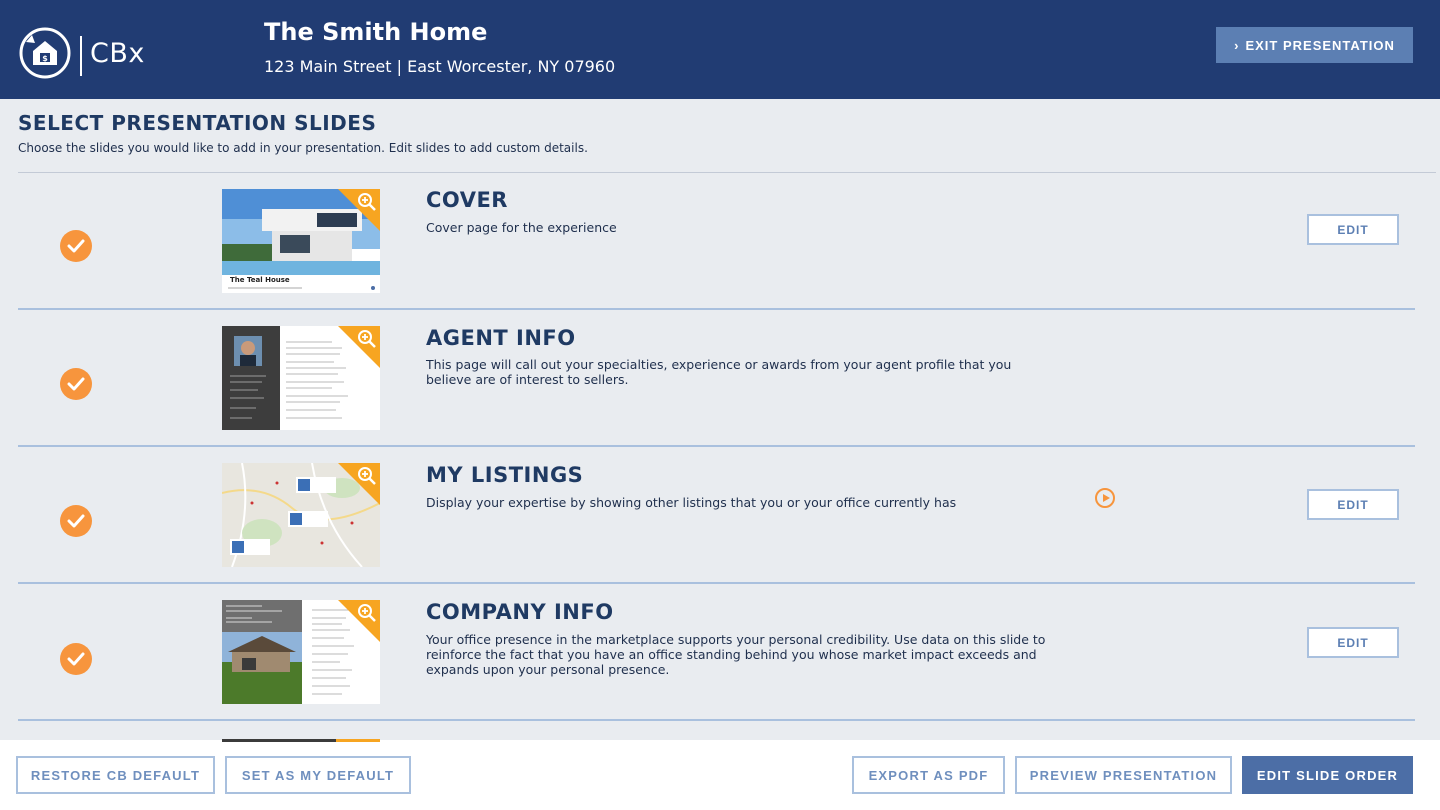  I want to click on slide-thumbnail-agent-info, so click(301, 378).